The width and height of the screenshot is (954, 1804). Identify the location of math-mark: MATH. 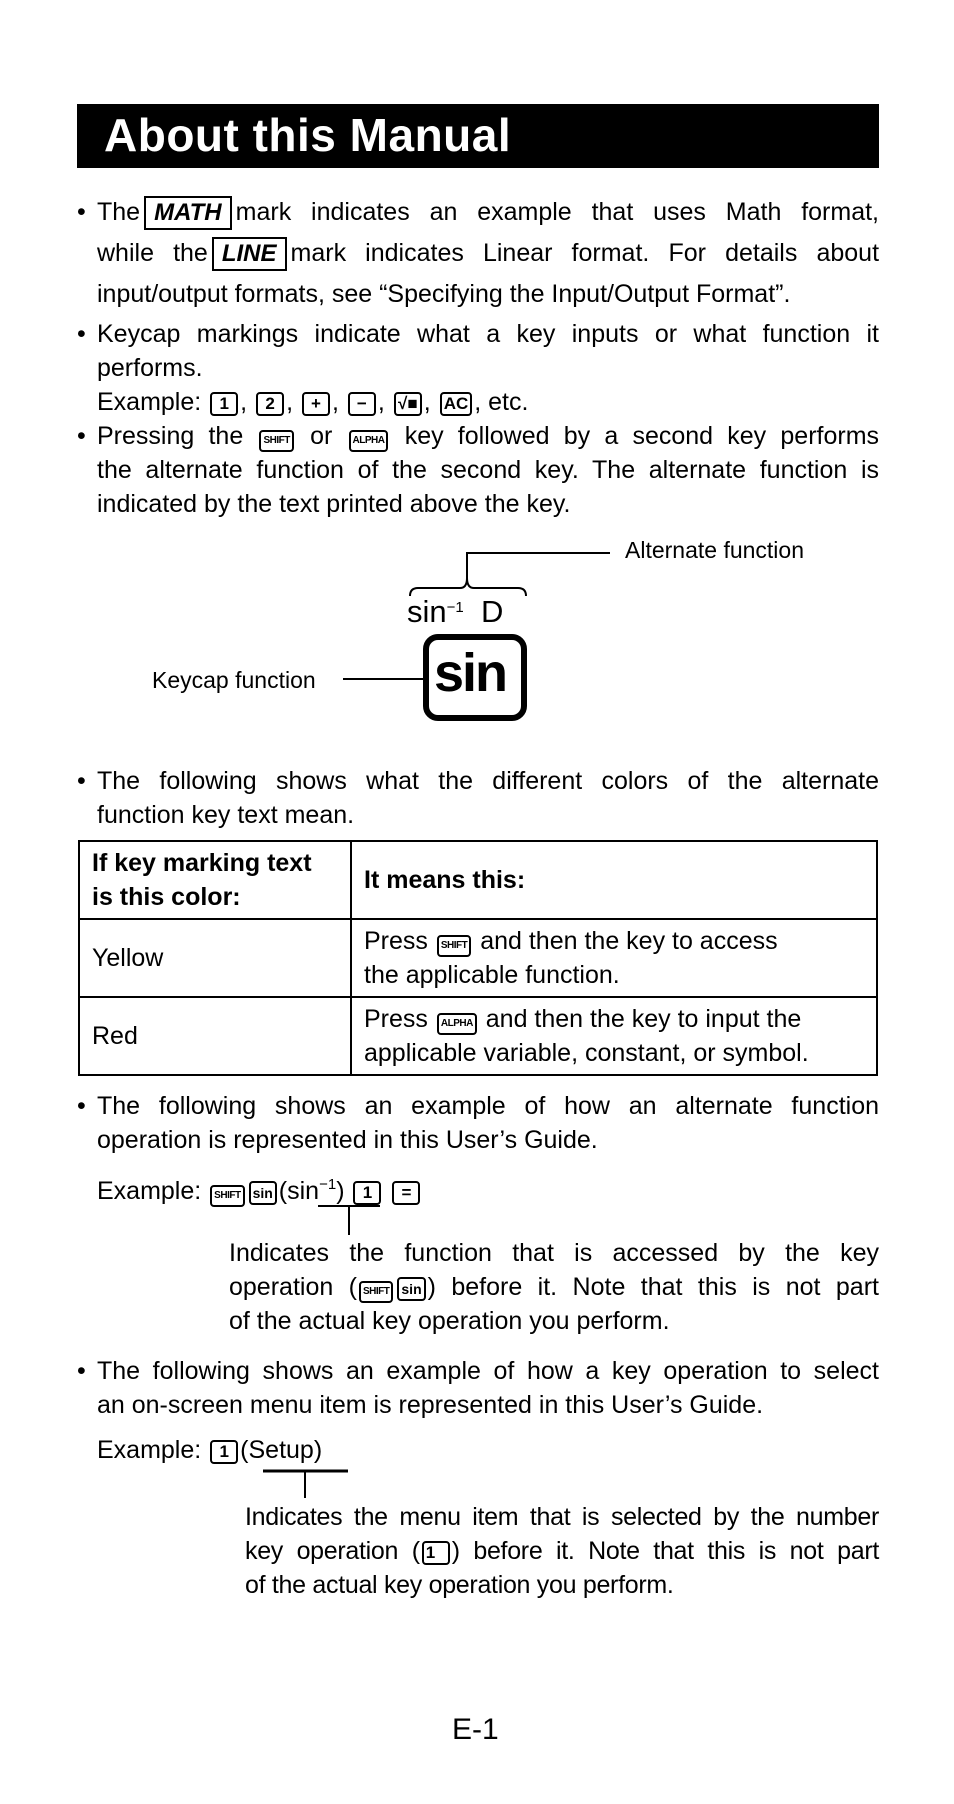
(188, 213).